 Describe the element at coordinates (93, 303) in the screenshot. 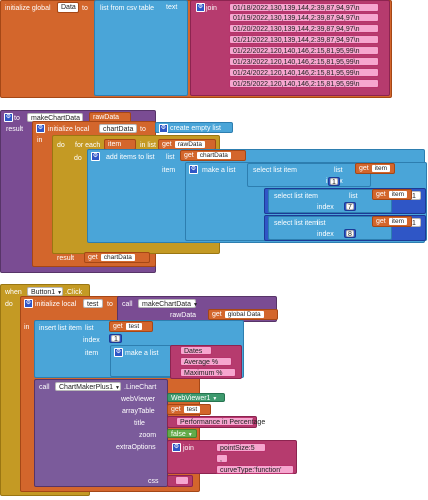

I see `local-var-test: test` at that location.